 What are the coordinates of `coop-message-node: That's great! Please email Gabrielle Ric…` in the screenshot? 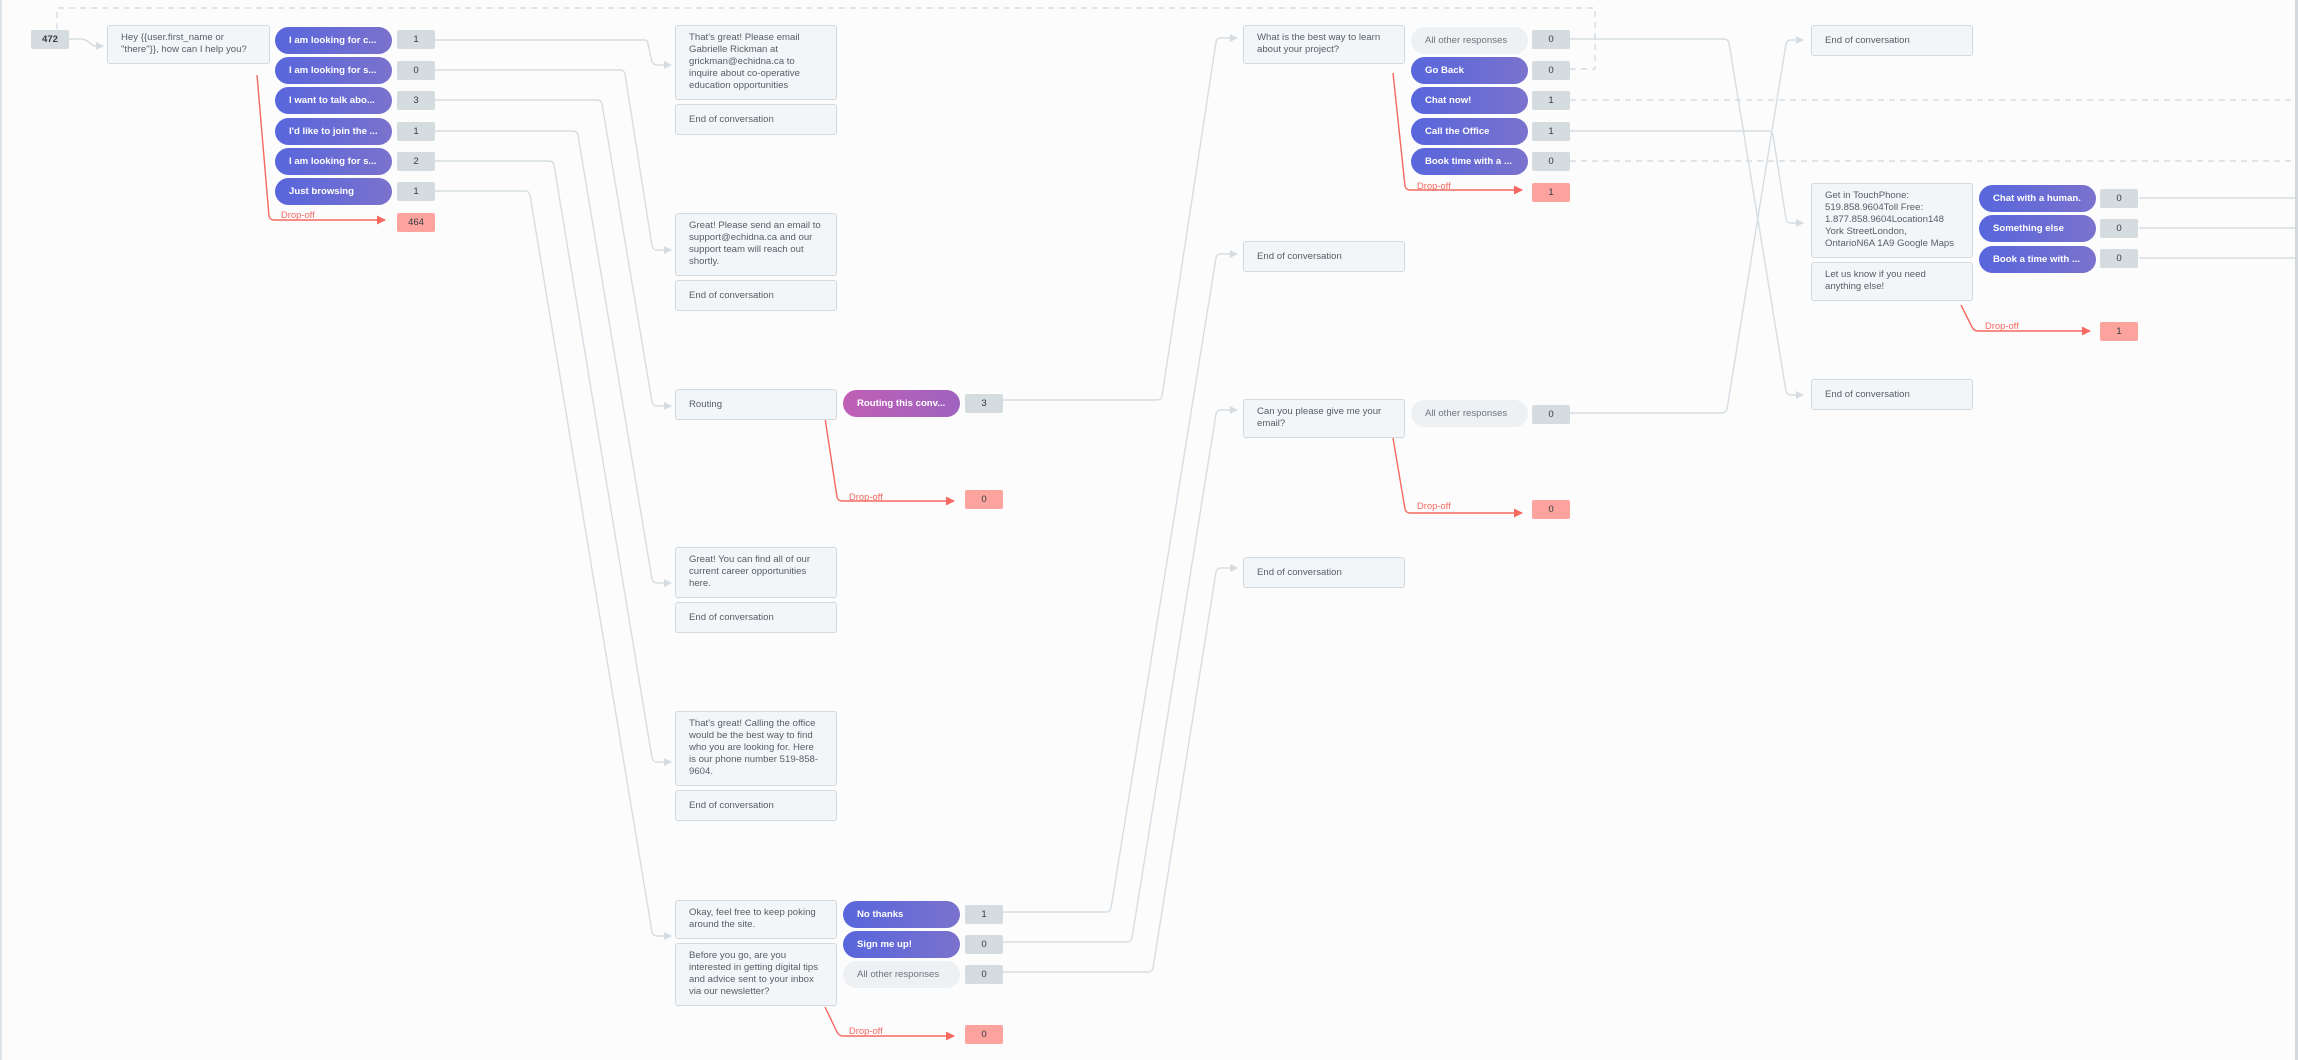 It's located at (756, 62).